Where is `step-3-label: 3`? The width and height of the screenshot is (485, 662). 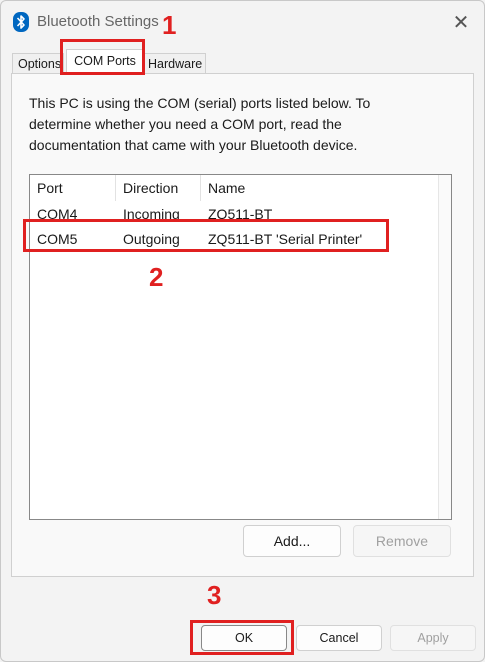
step-3-label: 3 is located at coordinates (214, 595).